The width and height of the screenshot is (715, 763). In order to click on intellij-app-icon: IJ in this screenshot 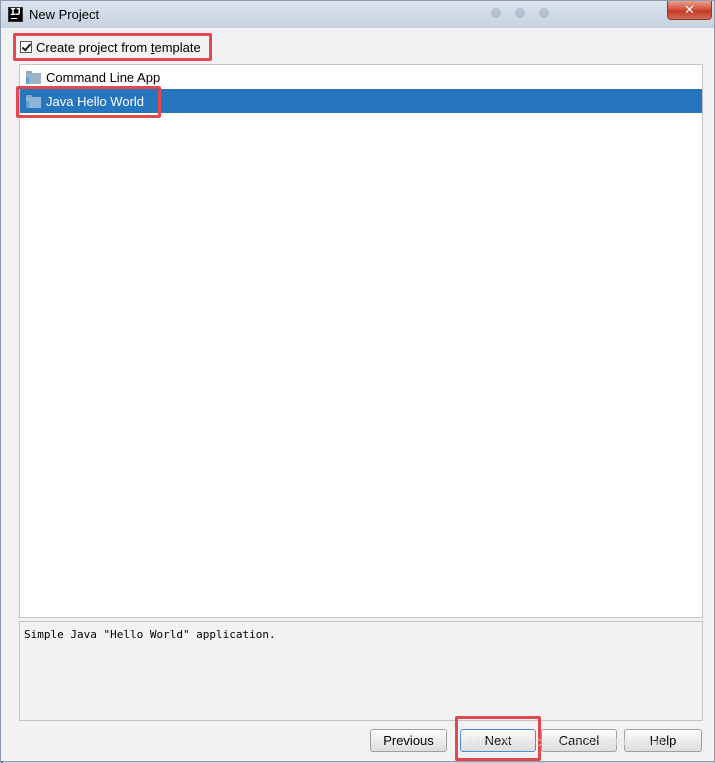, I will do `click(15, 14)`.